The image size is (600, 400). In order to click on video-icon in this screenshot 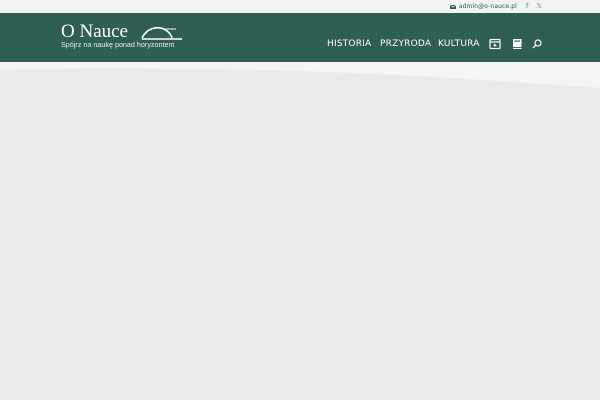, I will do `click(495, 44)`.